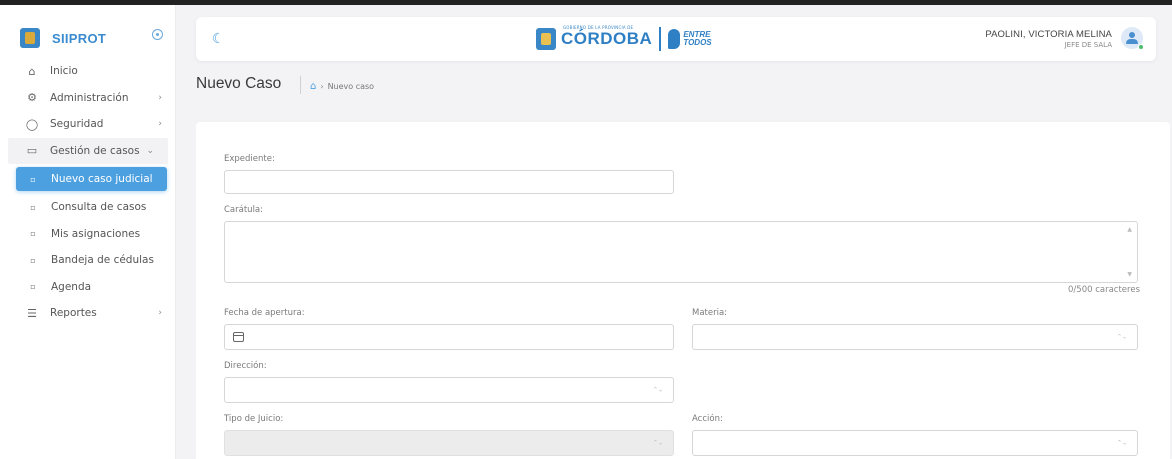  What do you see at coordinates (1129, 274) in the screenshot?
I see `scroll-down-icon: ▼` at bounding box center [1129, 274].